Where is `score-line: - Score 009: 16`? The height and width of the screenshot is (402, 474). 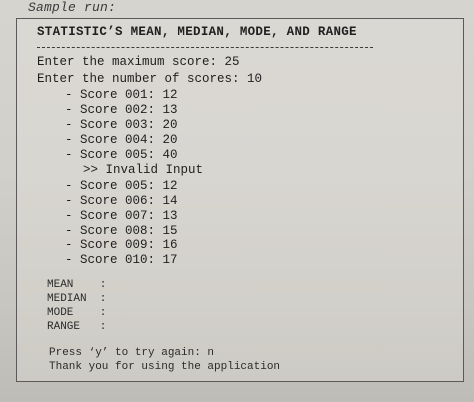 score-line: - Score 009: 16 is located at coordinates (121, 245).